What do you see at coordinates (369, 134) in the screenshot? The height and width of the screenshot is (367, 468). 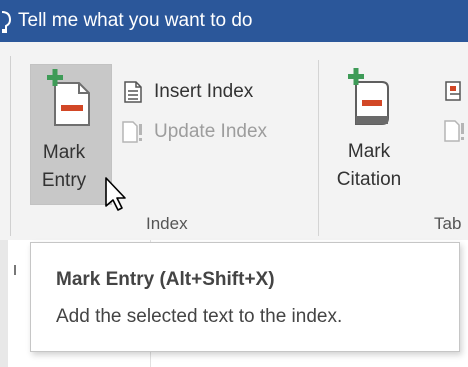 I see `mark-citation-button: Mark Citation` at bounding box center [369, 134].